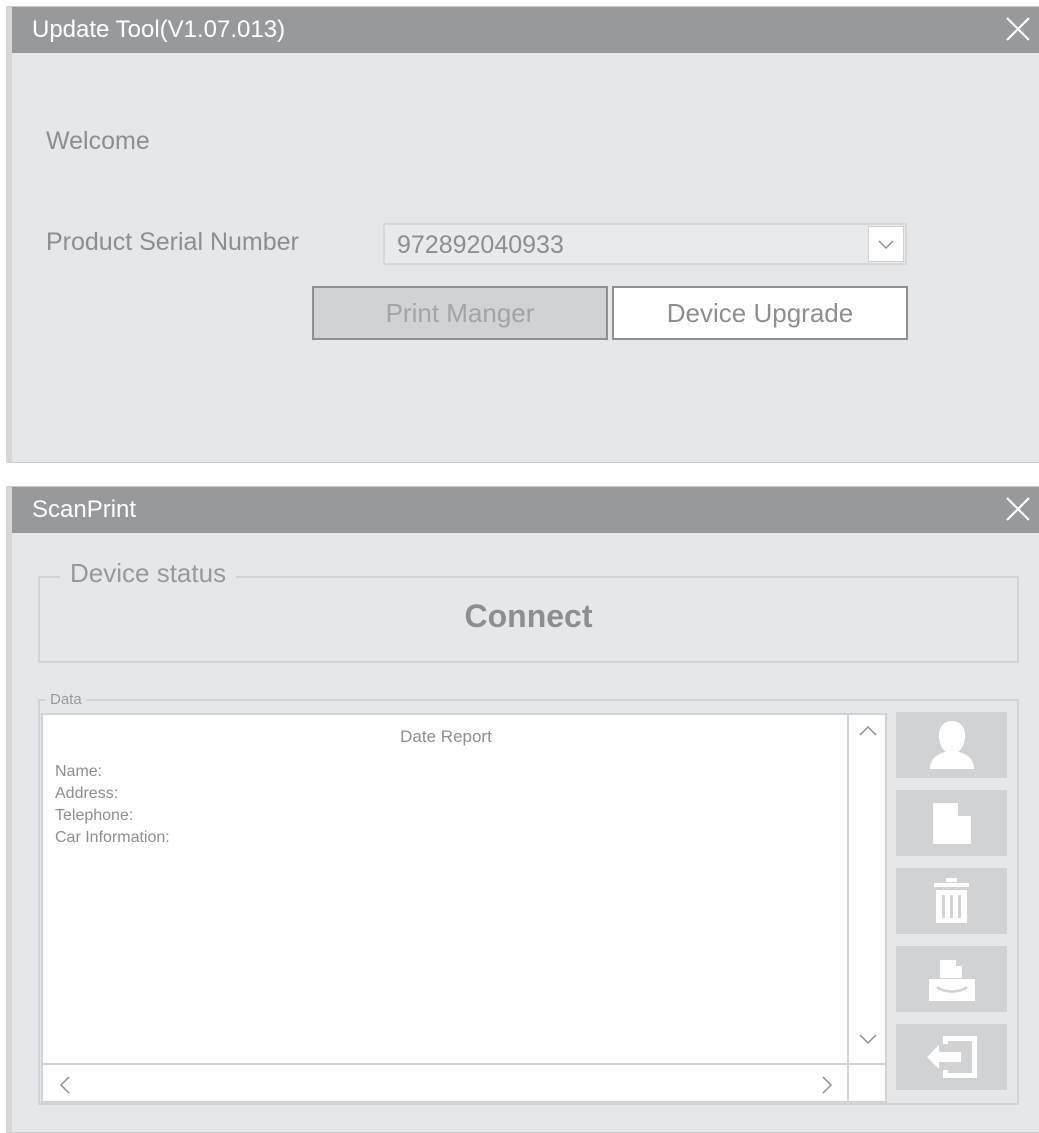 This screenshot has width=1039, height=1133. I want to click on new-document-button, so click(951, 823).